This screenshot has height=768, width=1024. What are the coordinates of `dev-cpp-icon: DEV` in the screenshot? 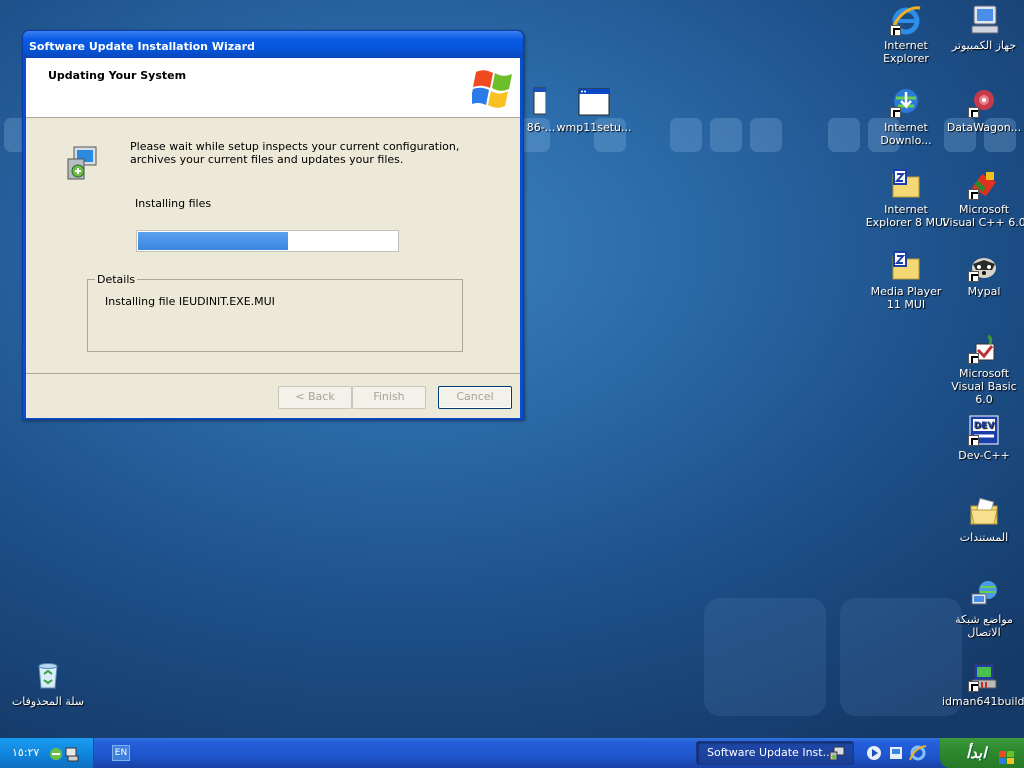 It's located at (984, 430).